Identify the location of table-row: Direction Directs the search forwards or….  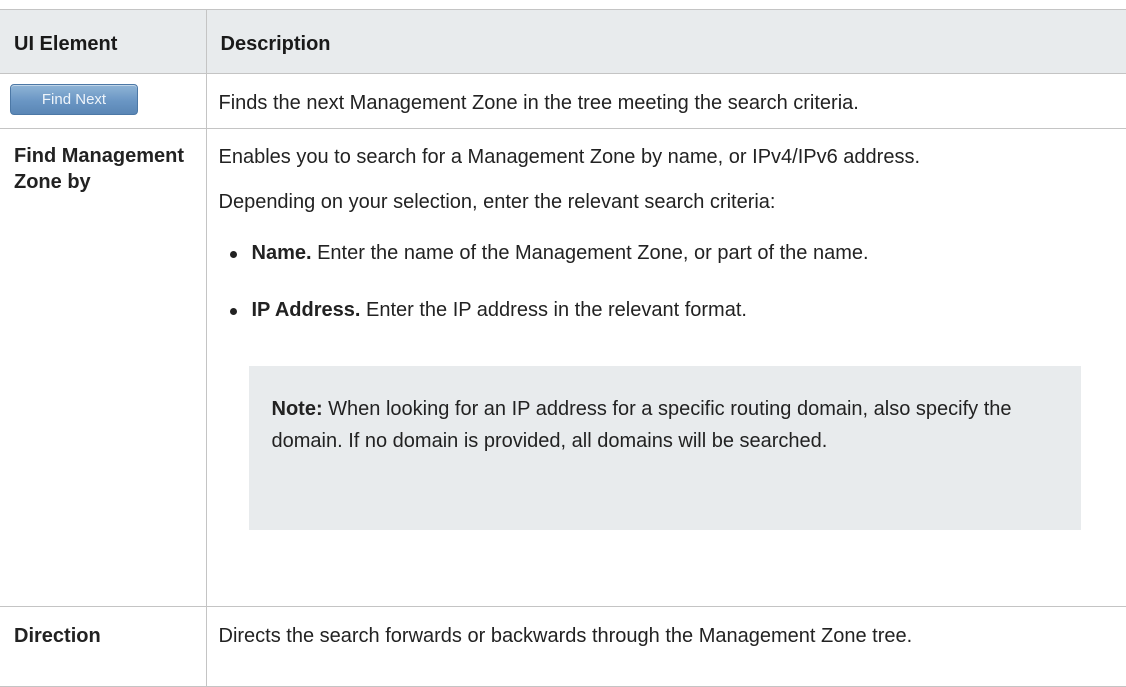
(563, 646).